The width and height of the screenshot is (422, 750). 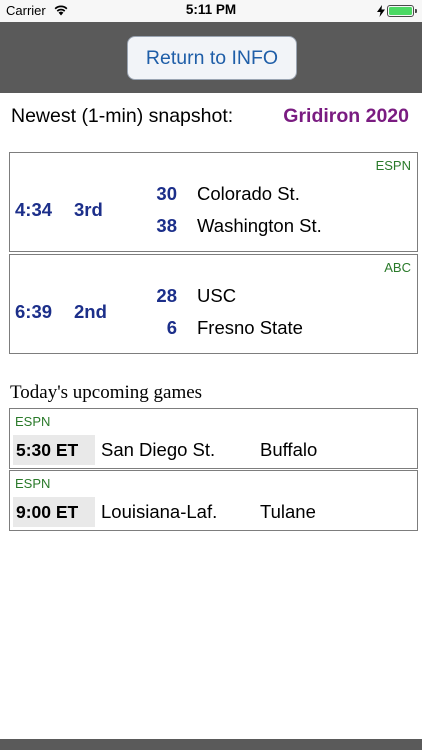 I want to click on return-to-info-button: Return to INFO, so click(x=212, y=58).